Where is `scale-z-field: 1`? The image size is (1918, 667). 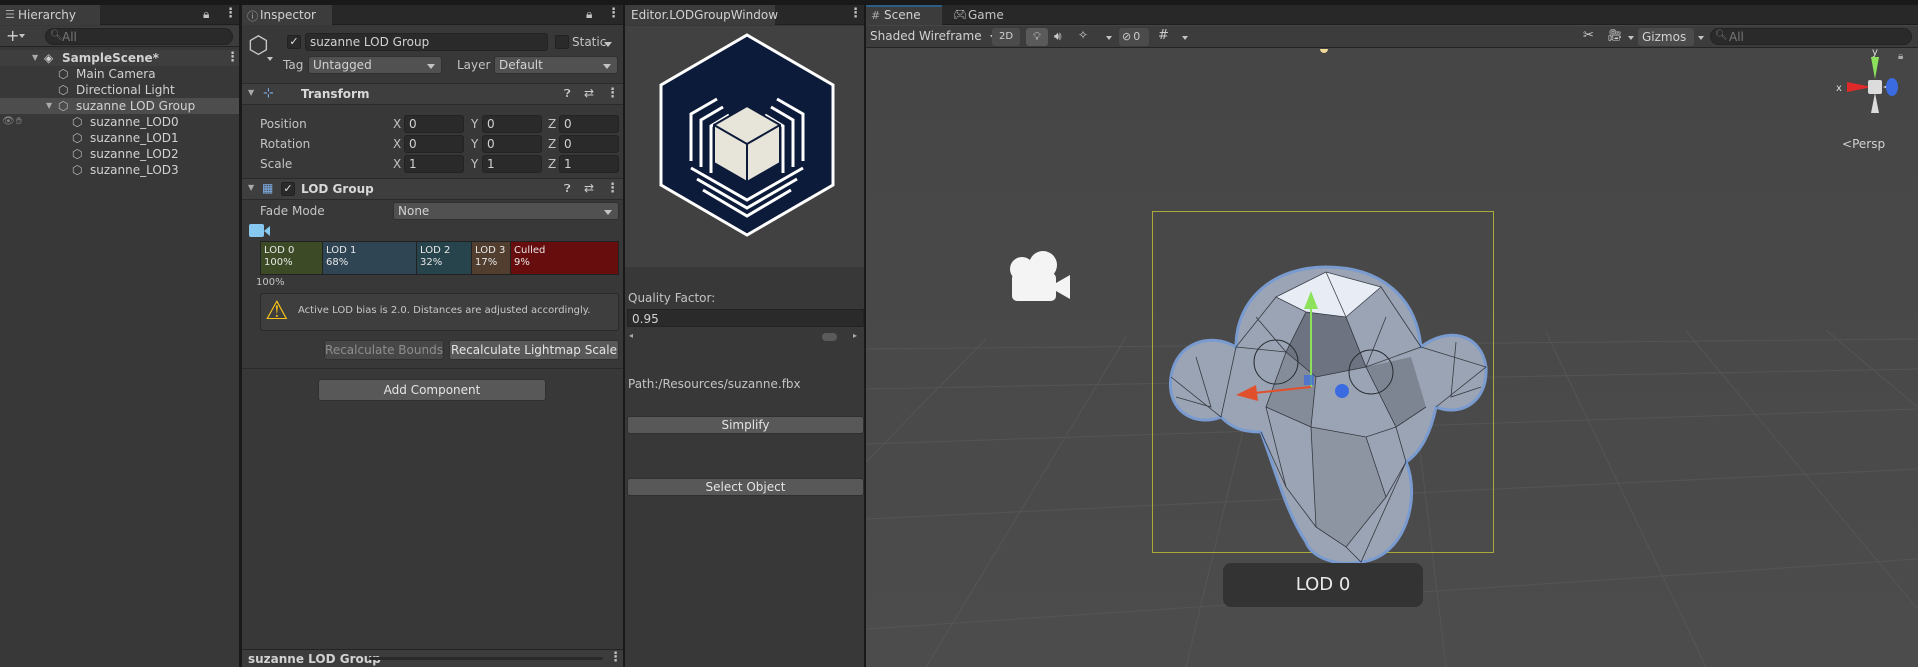 scale-z-field: 1 is located at coordinates (589, 164).